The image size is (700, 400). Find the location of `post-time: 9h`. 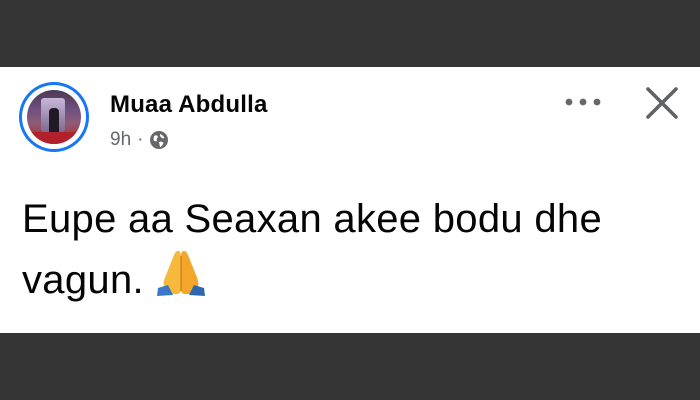

post-time: 9h is located at coordinates (120, 140).